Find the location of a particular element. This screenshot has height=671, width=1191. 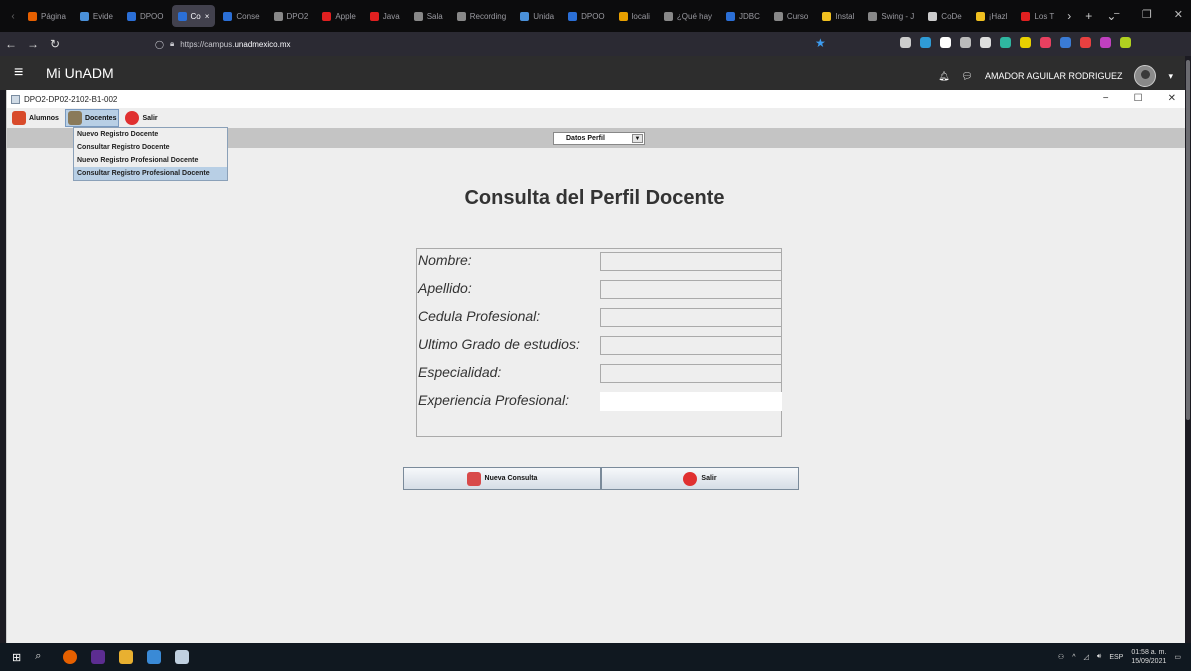

browser-tab: Instal is located at coordinates (838, 16).